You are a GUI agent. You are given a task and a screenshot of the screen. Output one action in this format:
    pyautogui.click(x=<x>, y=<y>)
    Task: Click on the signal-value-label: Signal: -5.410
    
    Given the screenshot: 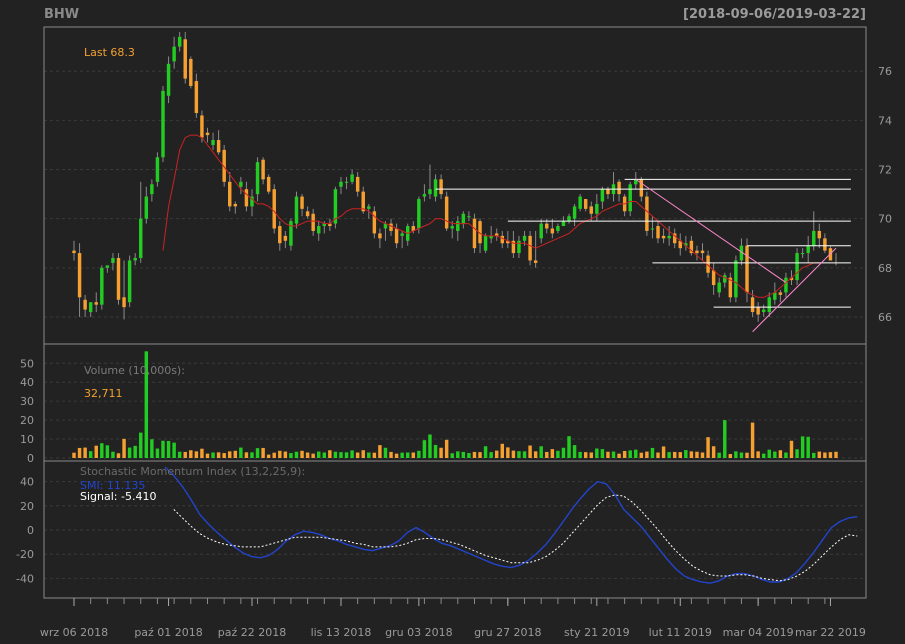 What is the action you would take?
    pyautogui.click(x=118, y=496)
    